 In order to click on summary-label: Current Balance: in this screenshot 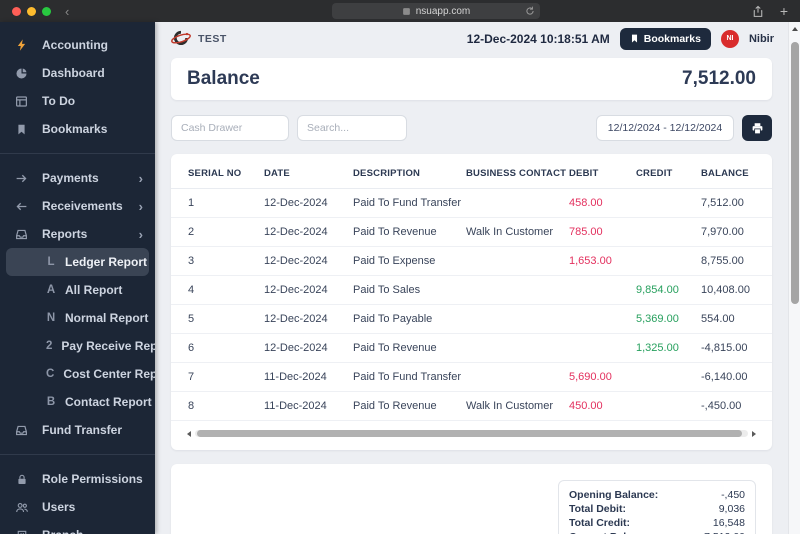, I will do `click(611, 532)`.